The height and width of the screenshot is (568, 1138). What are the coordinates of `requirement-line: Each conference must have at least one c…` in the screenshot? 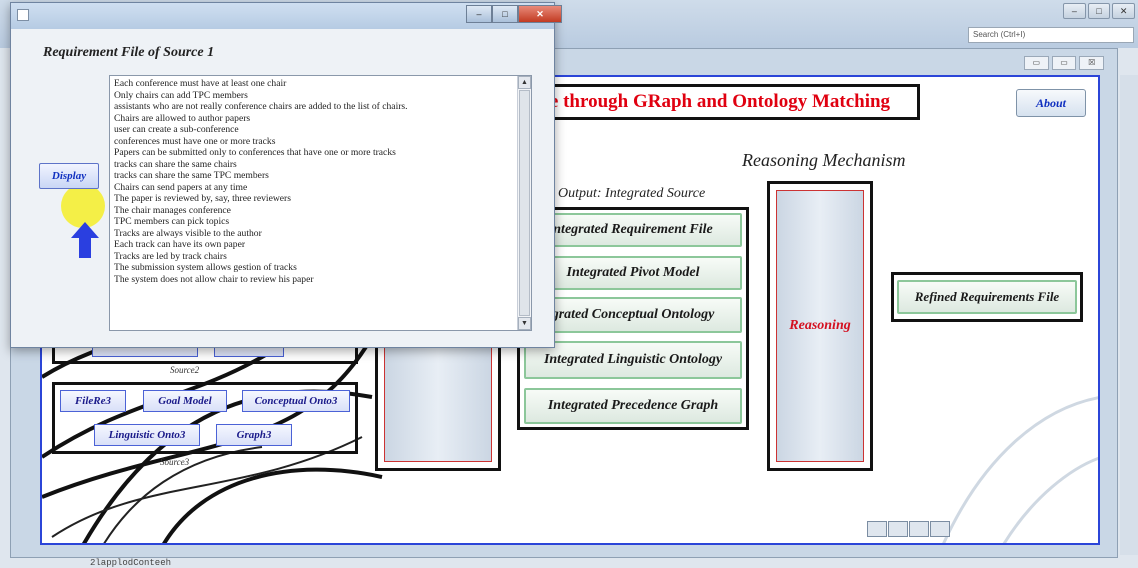 It's located at (200, 83).